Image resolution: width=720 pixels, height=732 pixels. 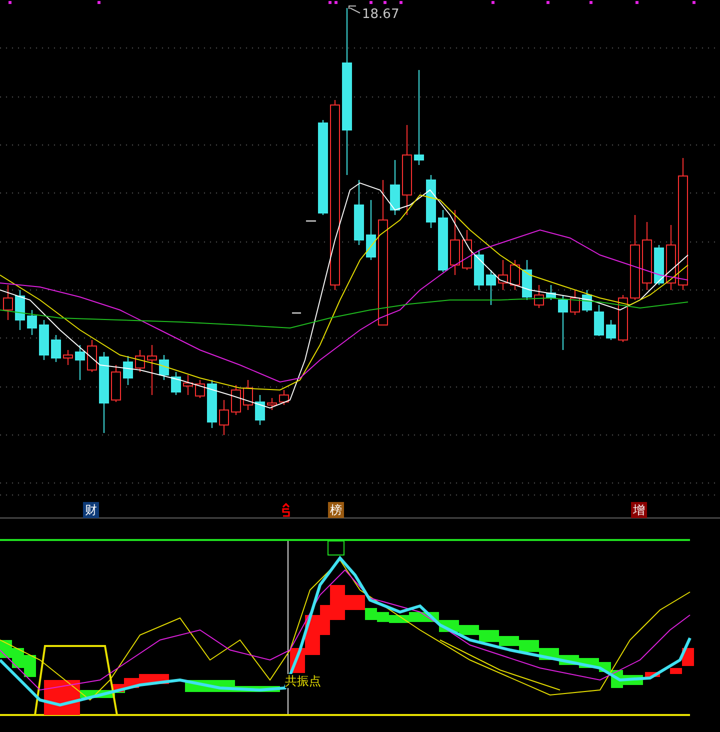 What do you see at coordinates (91, 510) in the screenshot?
I see `event-badge: 财` at bounding box center [91, 510].